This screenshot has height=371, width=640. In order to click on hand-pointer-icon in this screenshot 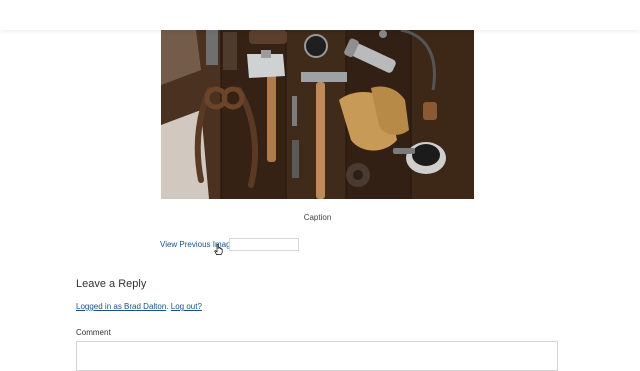, I will do `click(218, 249)`.